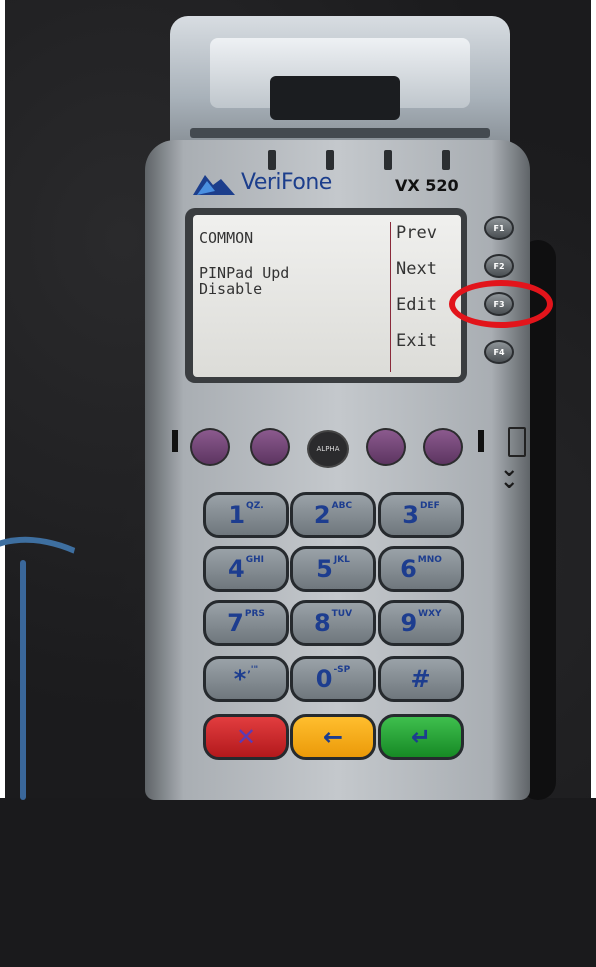 The height and width of the screenshot is (967, 596). I want to click on model-label: VX 520, so click(427, 185).